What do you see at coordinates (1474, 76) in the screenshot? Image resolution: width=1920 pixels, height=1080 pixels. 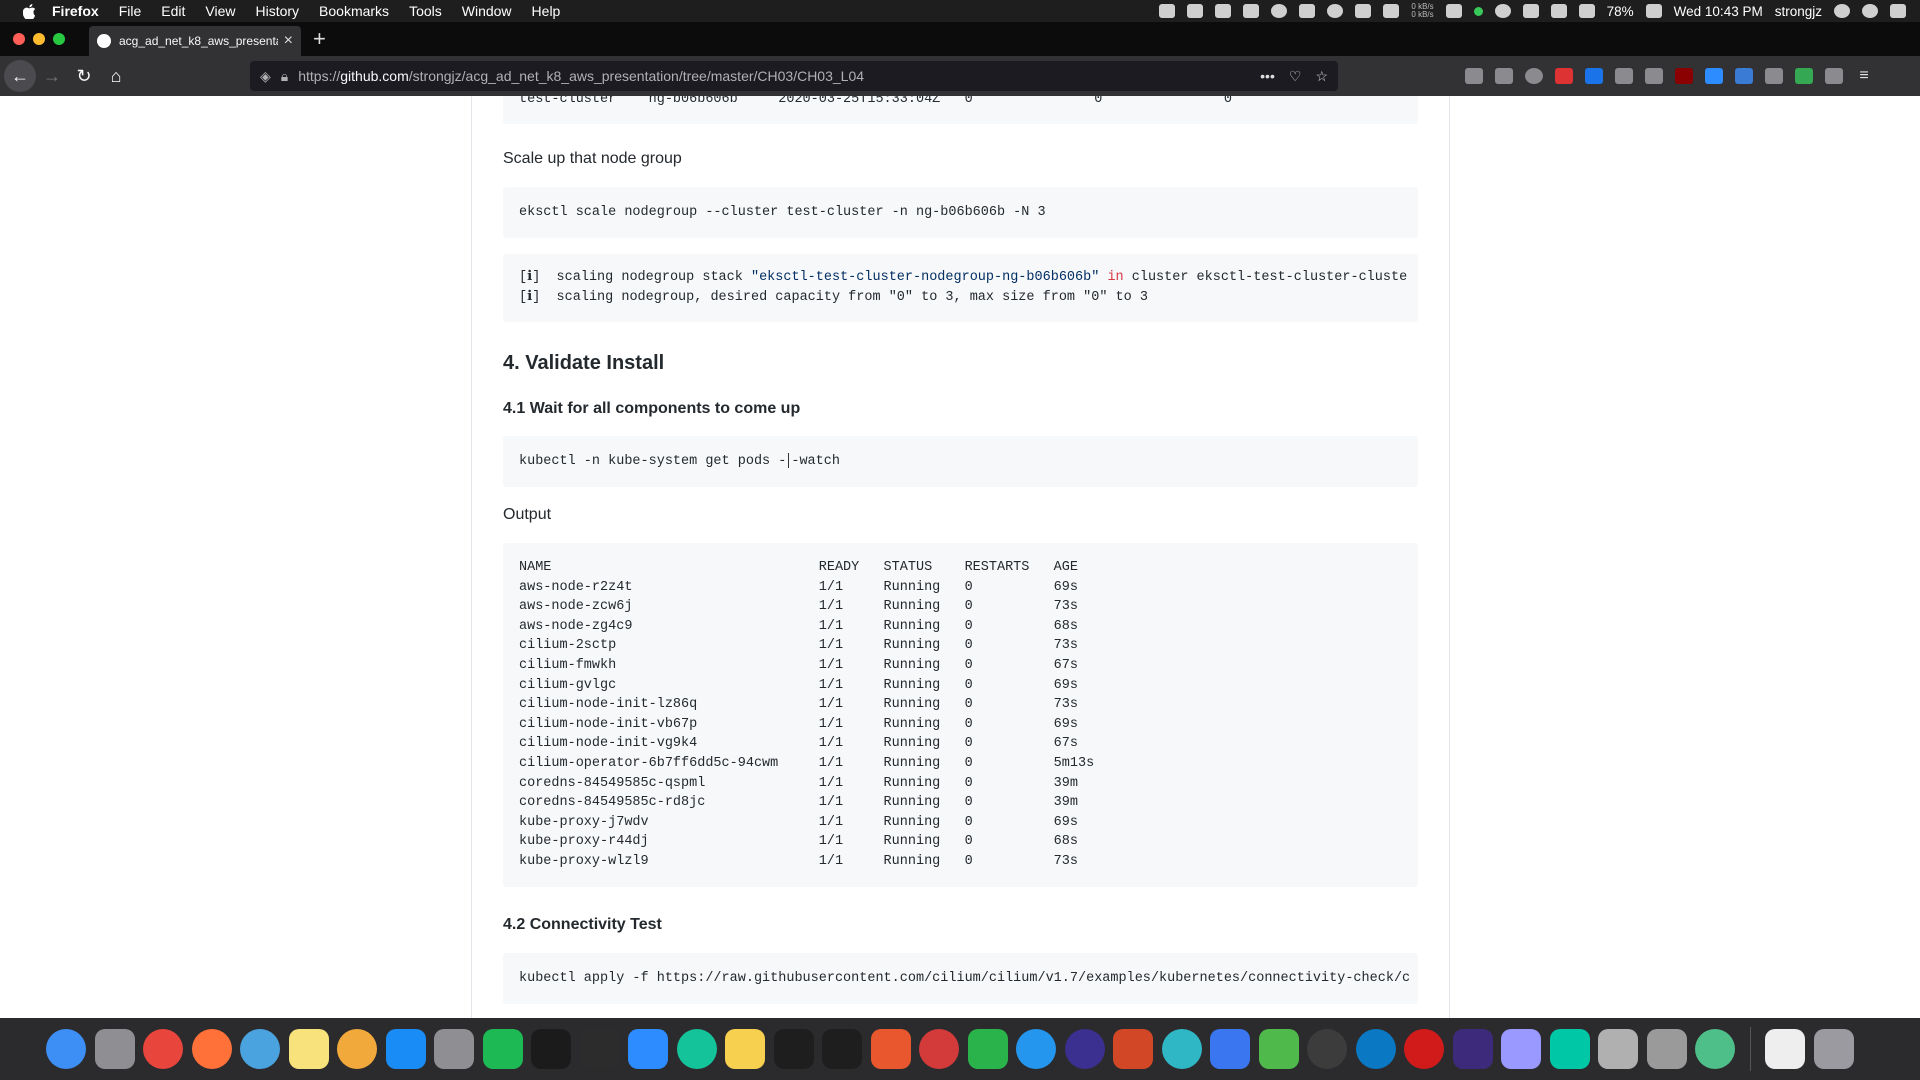 I see `library-icon` at bounding box center [1474, 76].